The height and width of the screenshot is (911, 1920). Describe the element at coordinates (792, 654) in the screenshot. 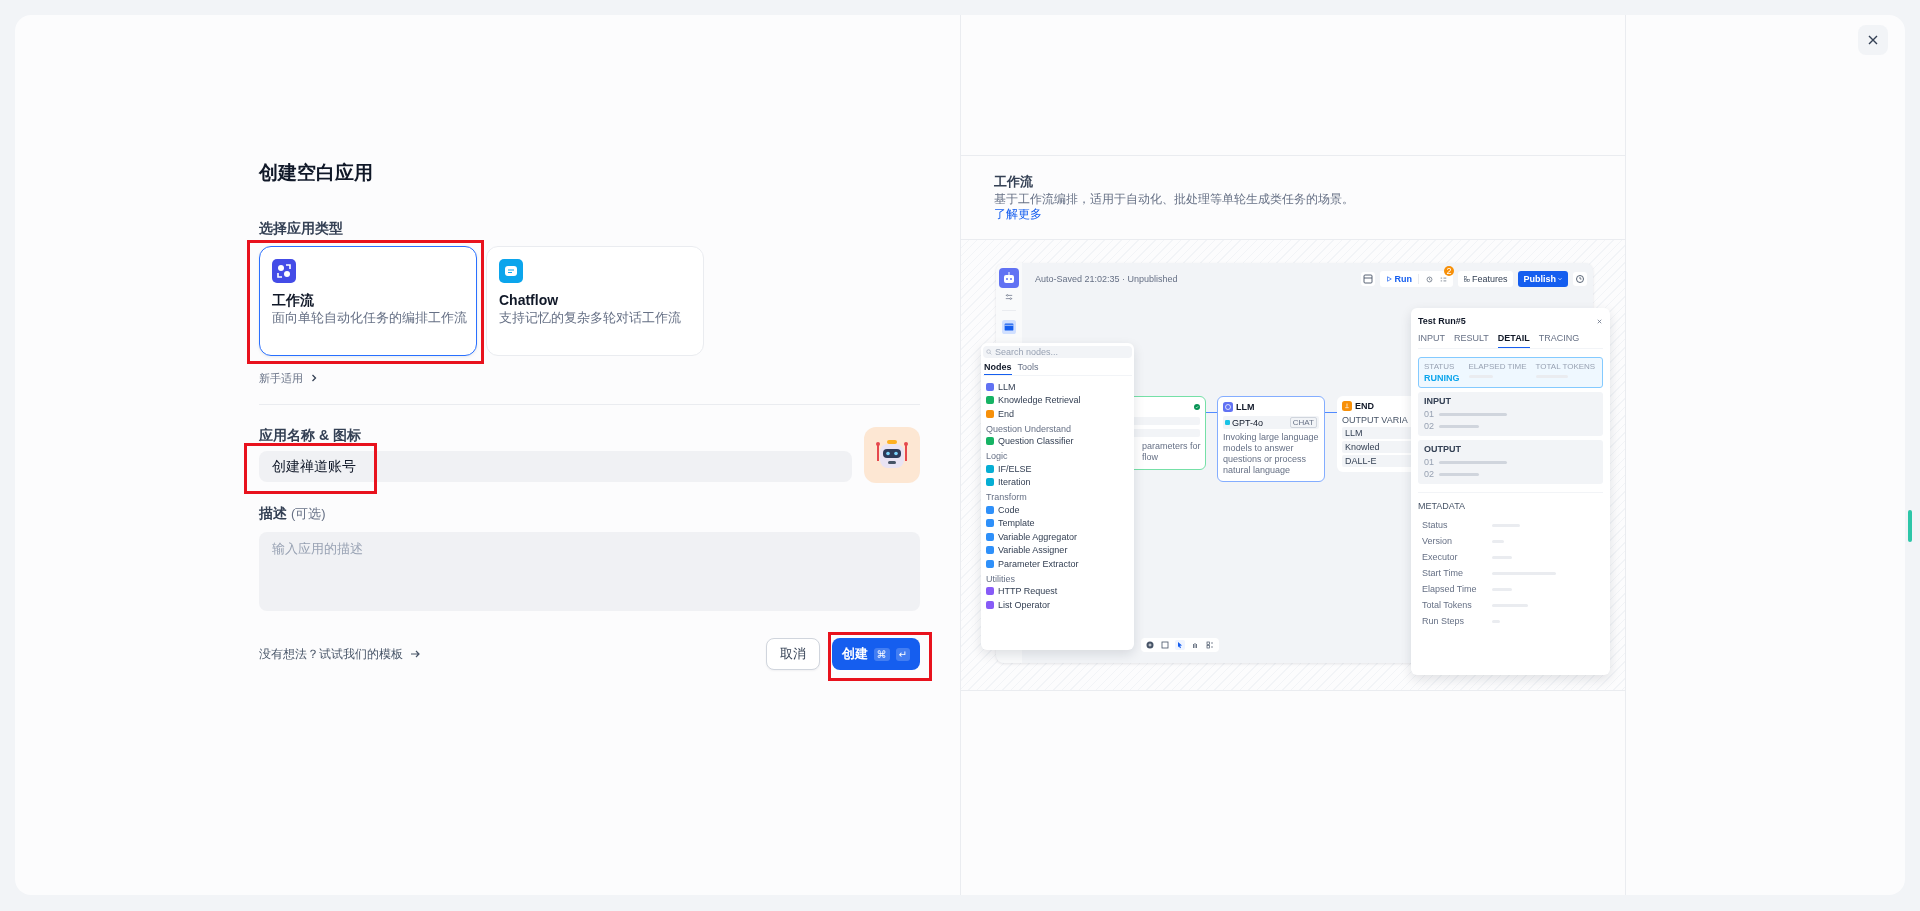

I see `cancel-button: 取消` at that location.